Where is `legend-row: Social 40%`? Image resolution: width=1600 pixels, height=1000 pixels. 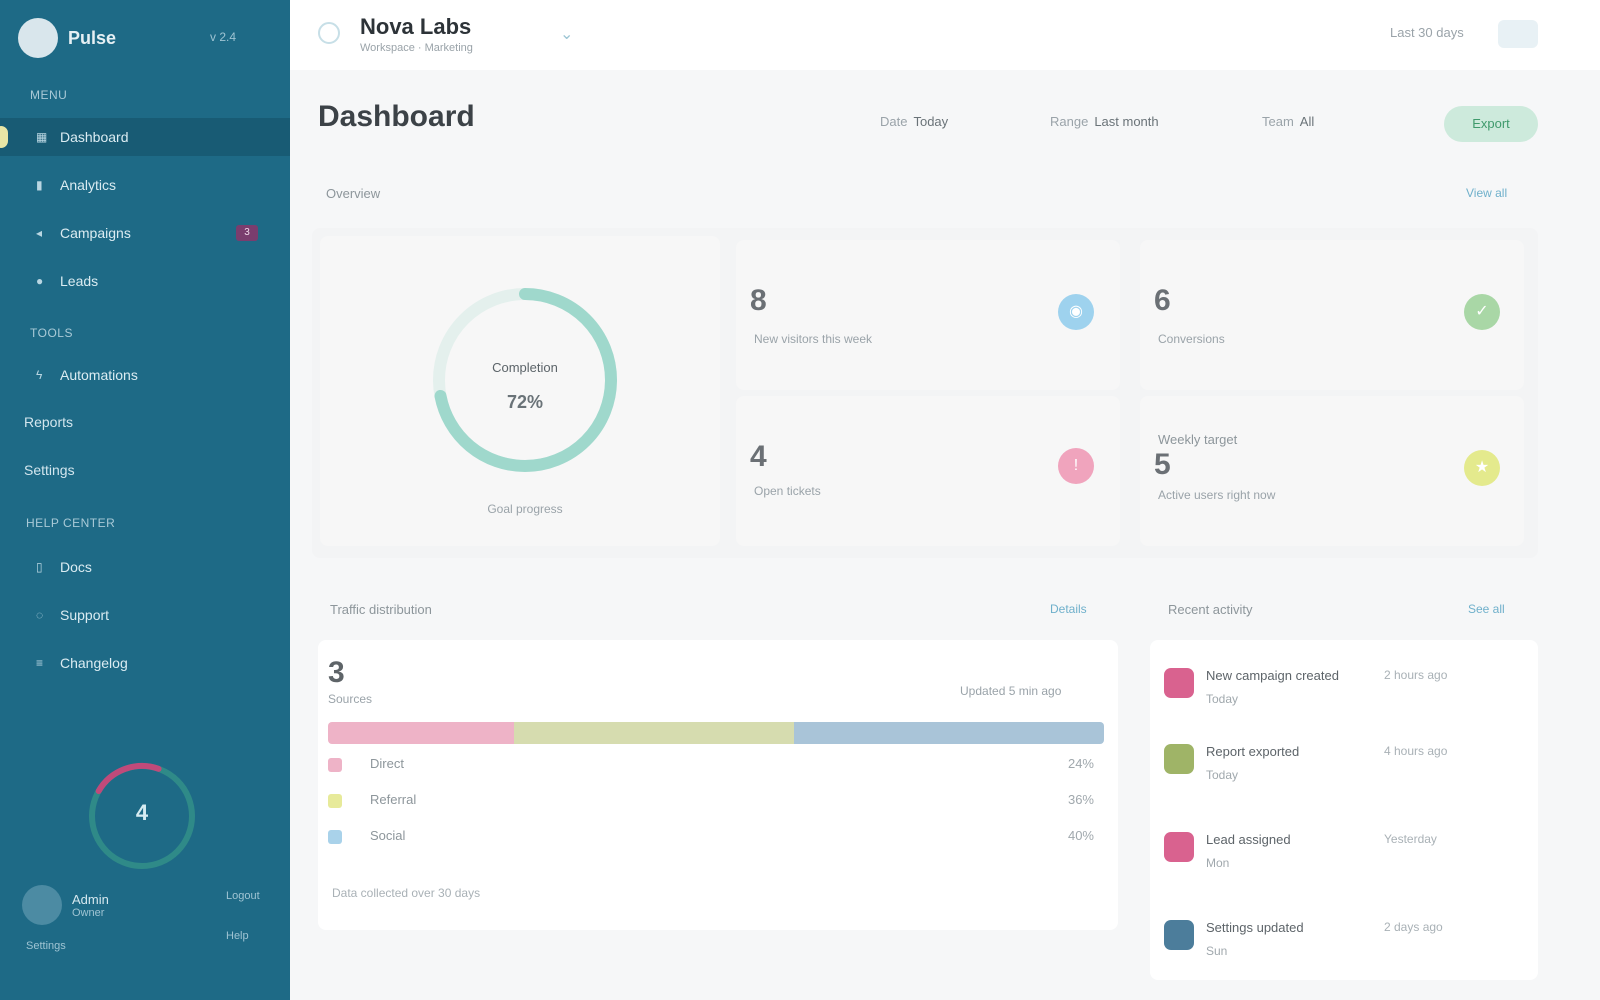
legend-row: Social 40% is located at coordinates (716, 838).